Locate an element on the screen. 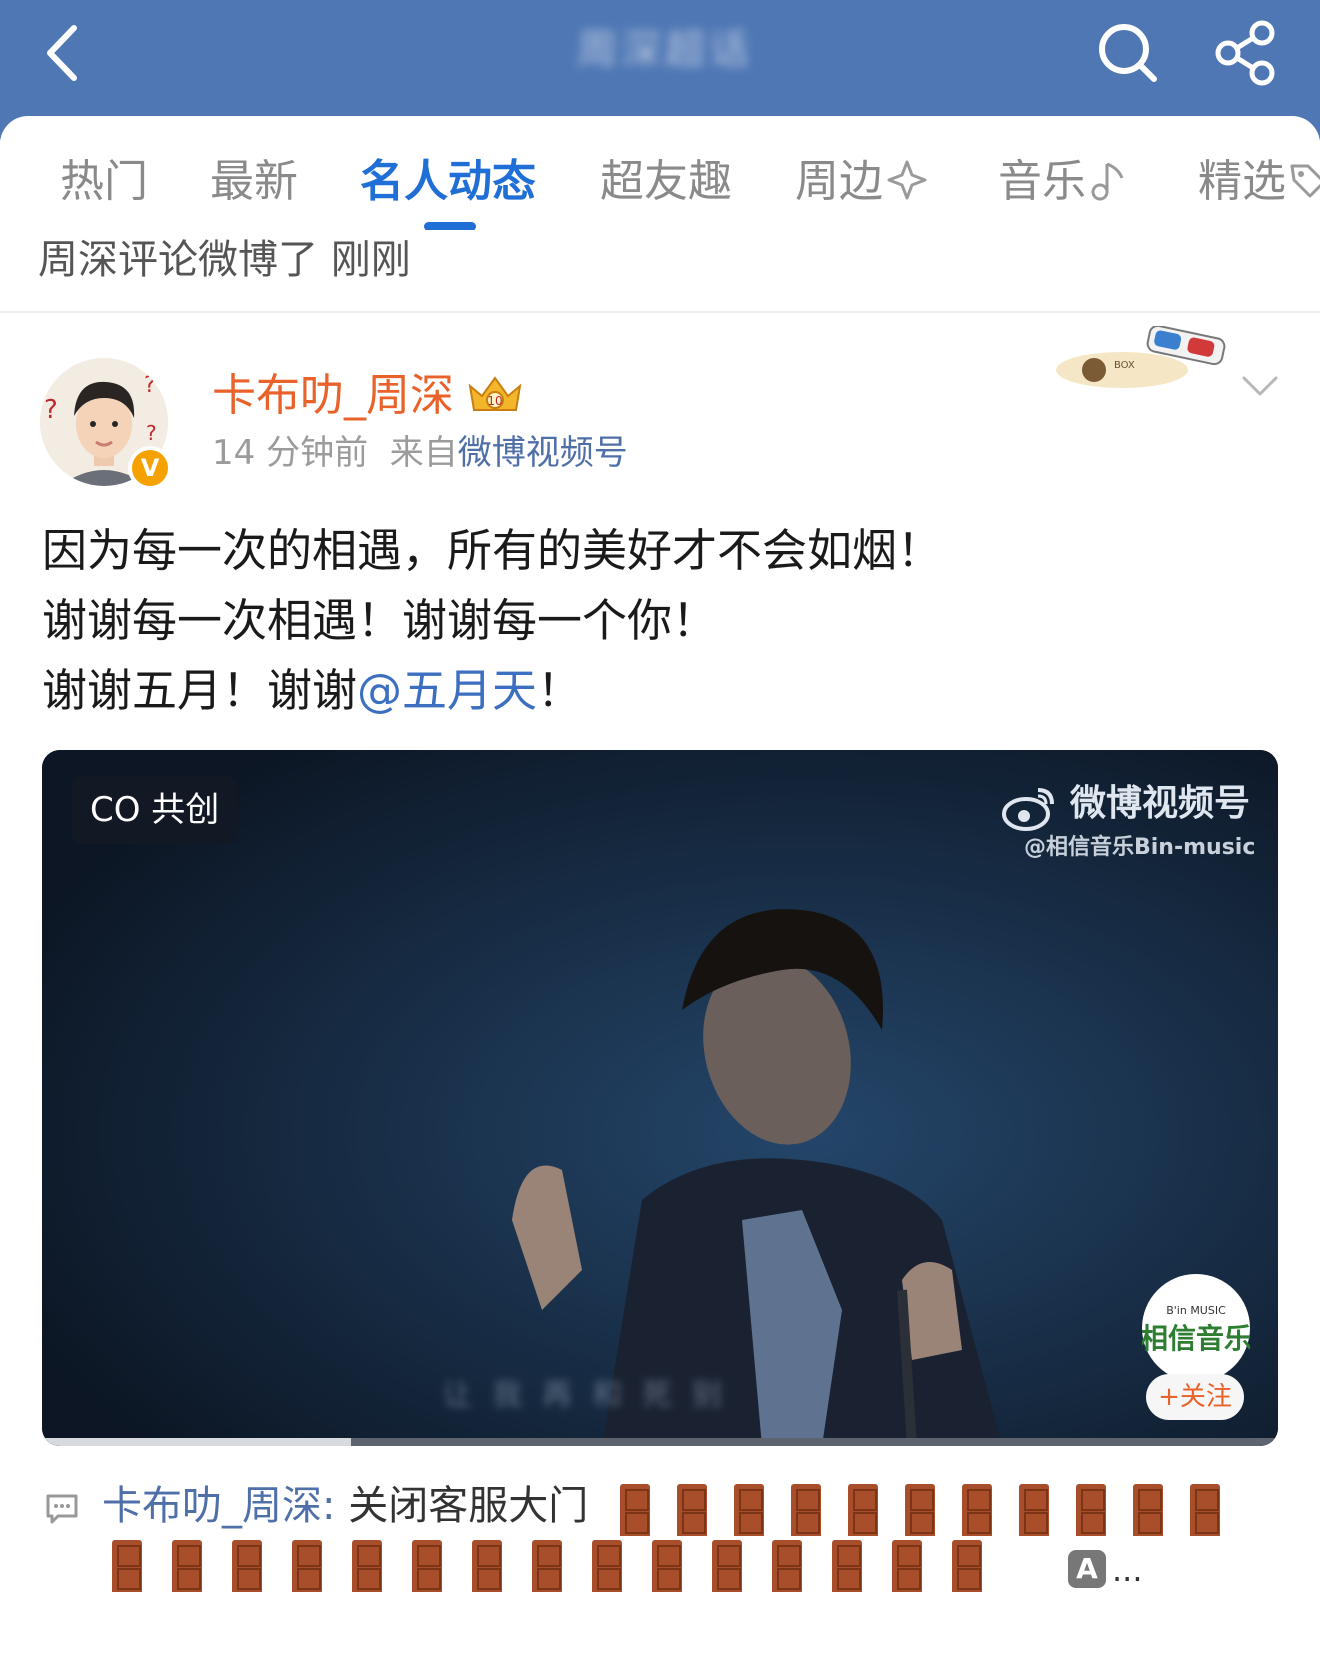 Image resolution: width=1320 pixels, height=1654 pixels. search-icon is located at coordinates (1128, 53).